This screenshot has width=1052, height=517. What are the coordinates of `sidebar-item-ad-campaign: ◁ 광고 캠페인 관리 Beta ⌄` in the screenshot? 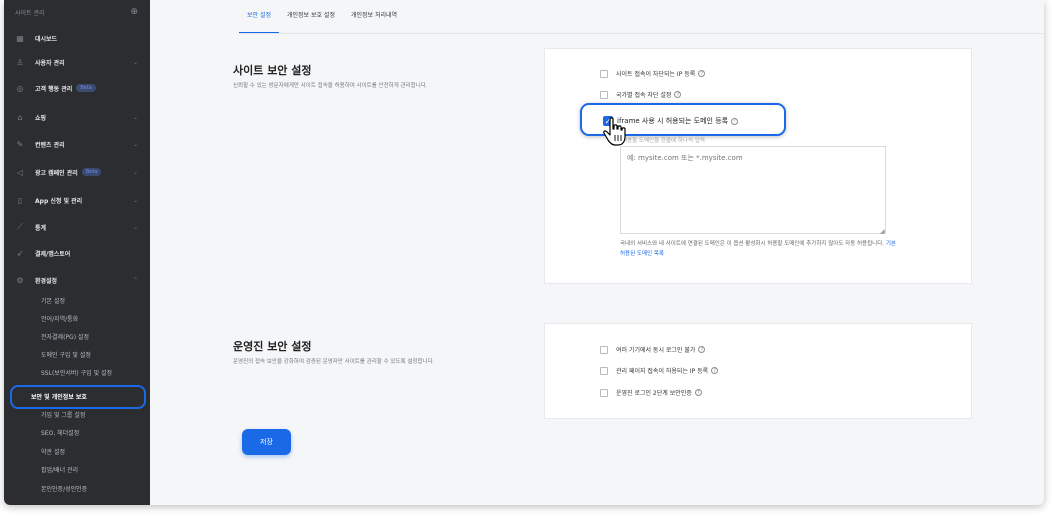 It's located at (77, 172).